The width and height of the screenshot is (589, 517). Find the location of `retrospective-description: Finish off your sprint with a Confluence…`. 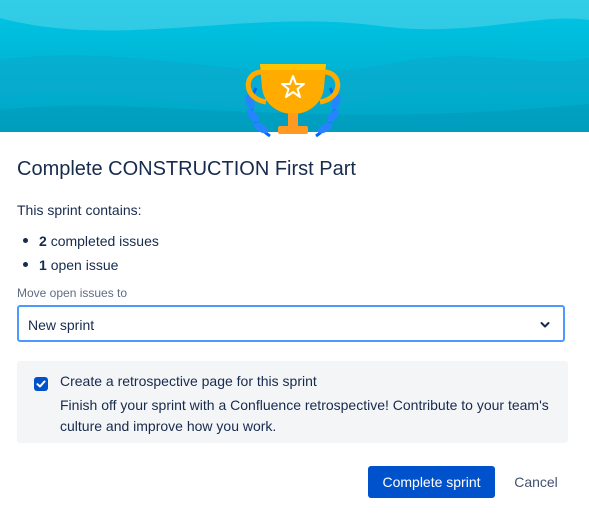

retrospective-description: Finish off your sprint with a Confluence… is located at coordinates (304, 415).